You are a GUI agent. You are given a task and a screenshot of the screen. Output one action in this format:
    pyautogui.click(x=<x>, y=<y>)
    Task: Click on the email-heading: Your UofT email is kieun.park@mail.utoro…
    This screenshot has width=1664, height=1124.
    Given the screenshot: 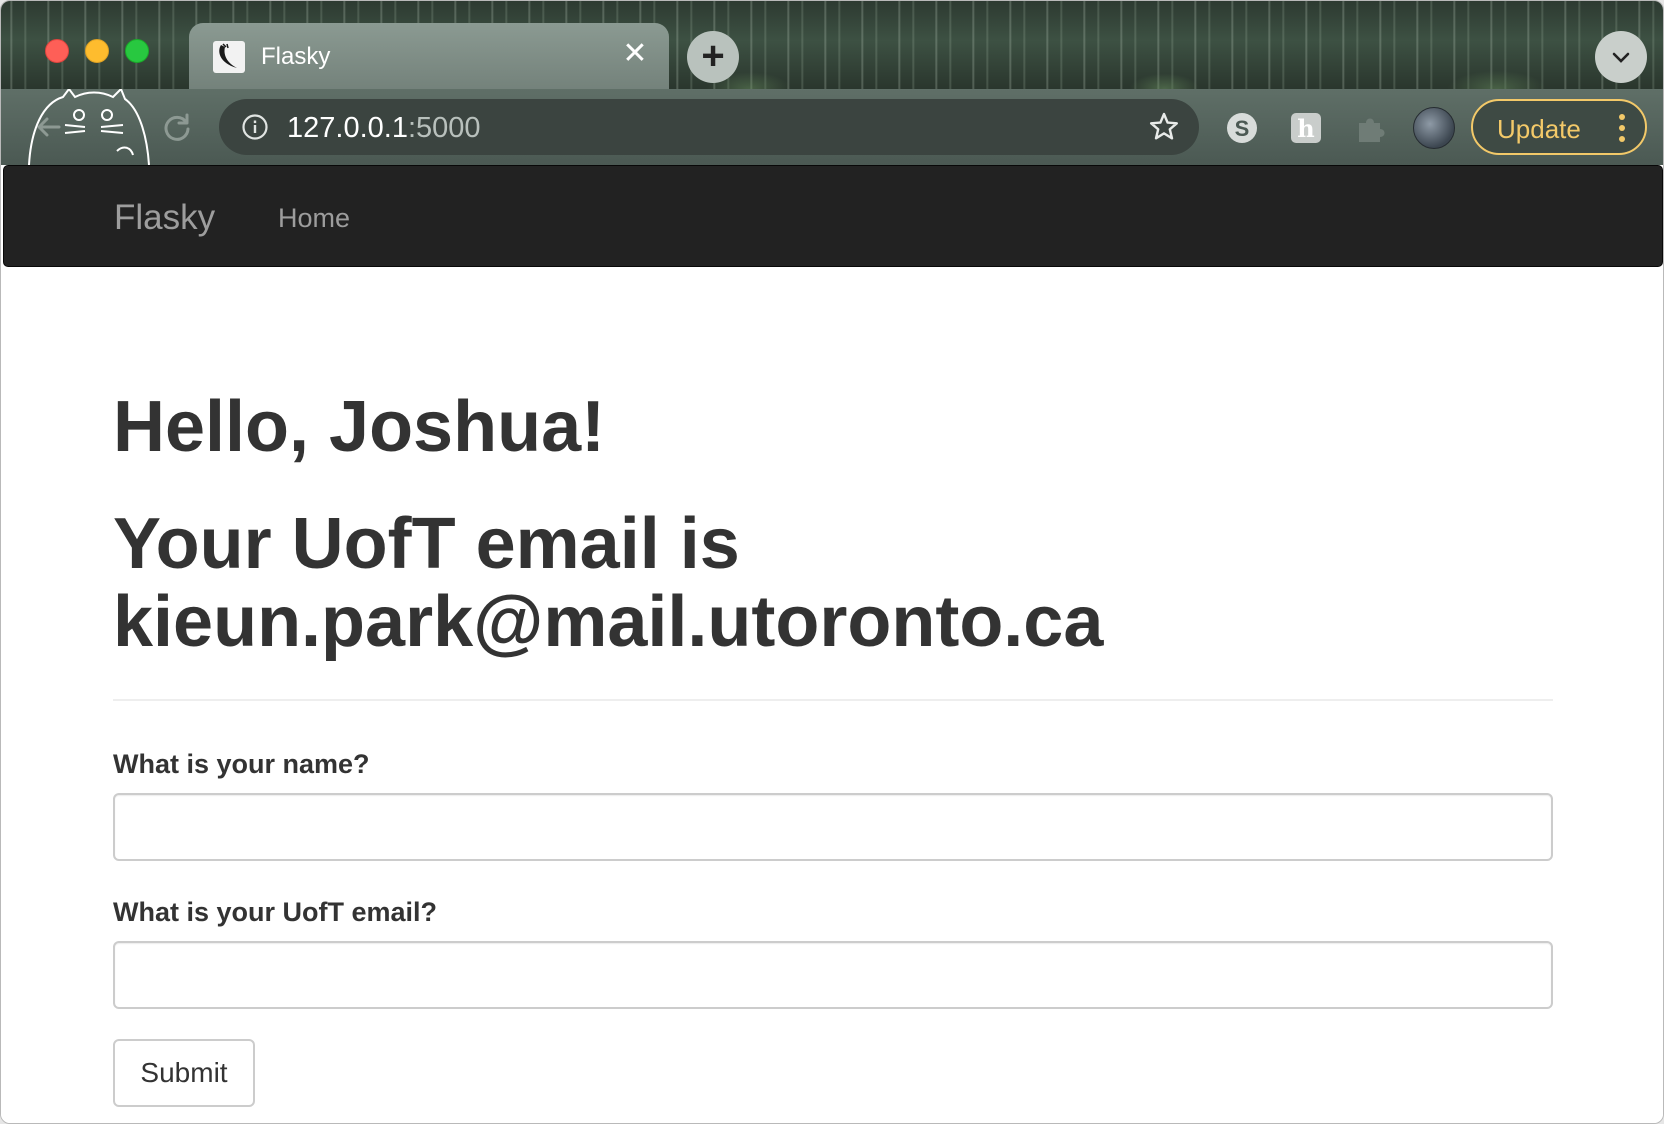 What is the action you would take?
    pyautogui.click(x=608, y=583)
    